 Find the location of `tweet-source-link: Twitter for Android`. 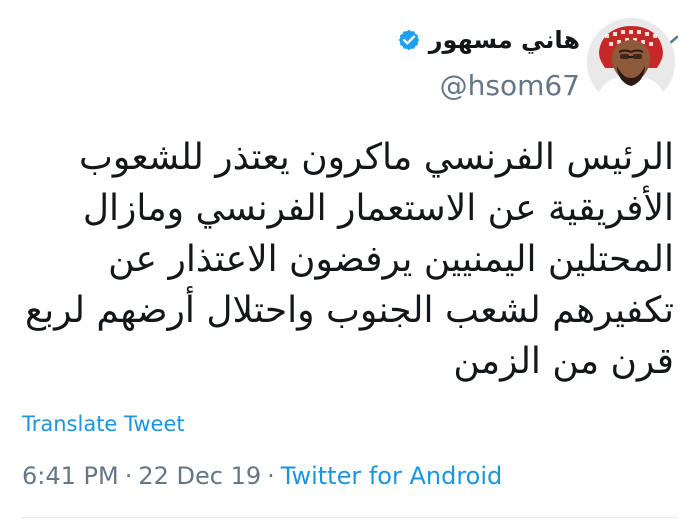

tweet-source-link: Twitter for Android is located at coordinates (391, 476).